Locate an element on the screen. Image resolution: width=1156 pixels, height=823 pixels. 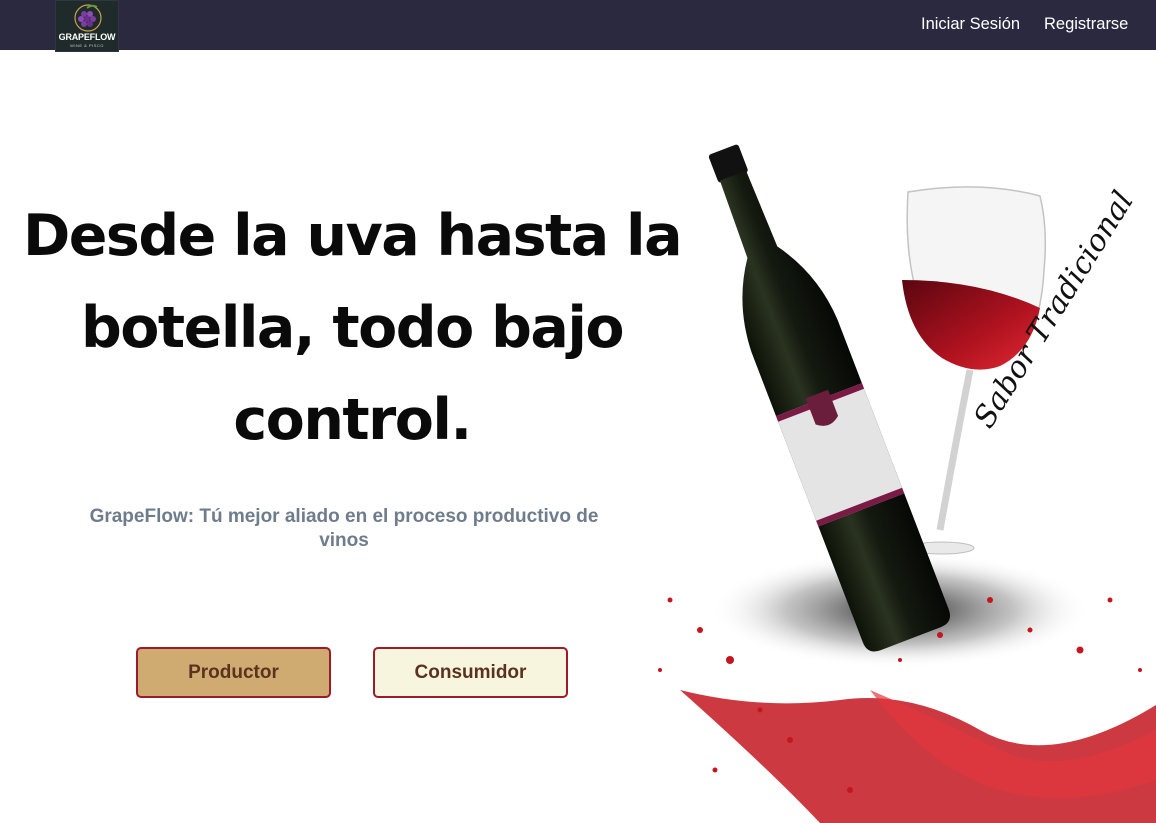
grape-icon is located at coordinates (88, 18).